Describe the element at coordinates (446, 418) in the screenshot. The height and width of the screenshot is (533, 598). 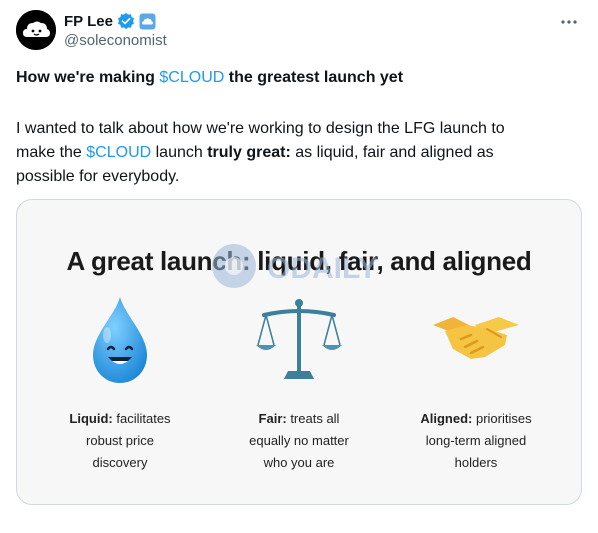
I see `caption-aligned-bold: Aligned:` at that location.